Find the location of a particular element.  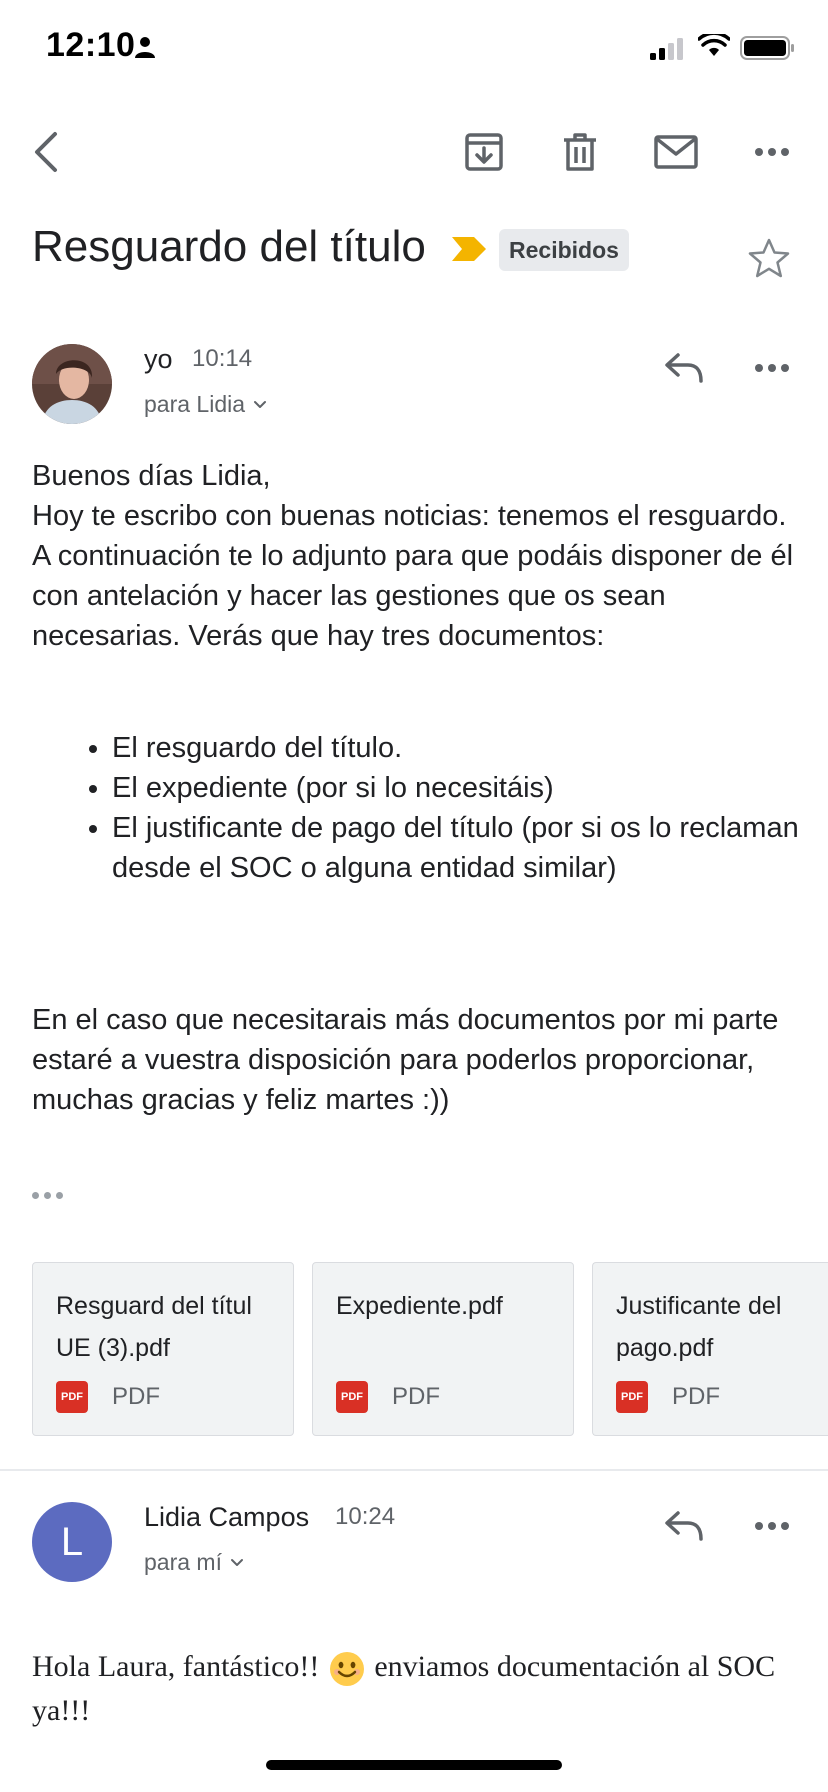

attachment-card: Expediente.pdf PDF PDF is located at coordinates (443, 1349).